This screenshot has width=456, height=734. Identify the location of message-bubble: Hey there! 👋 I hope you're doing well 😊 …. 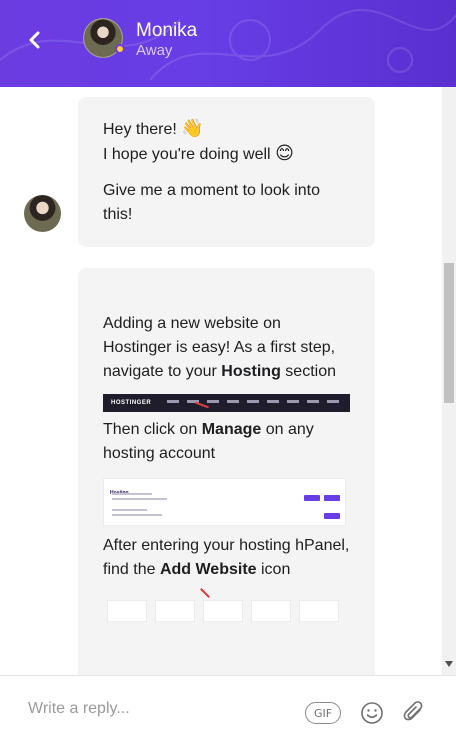
(226, 172).